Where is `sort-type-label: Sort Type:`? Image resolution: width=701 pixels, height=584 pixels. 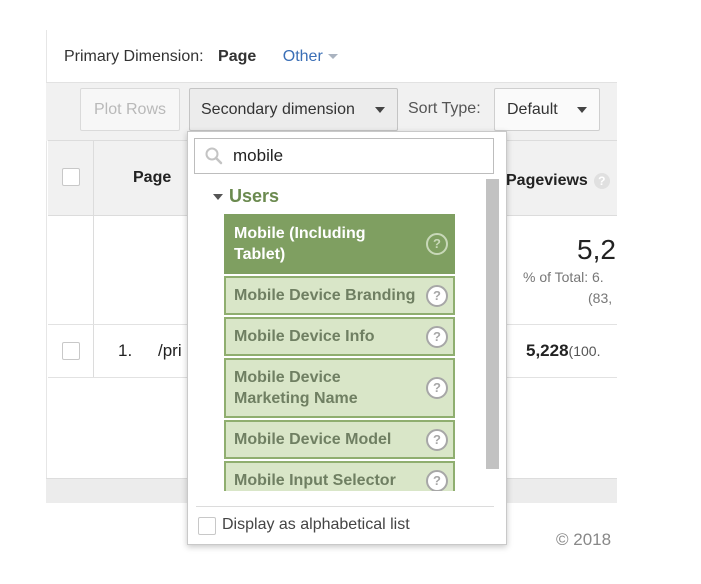
sort-type-label: Sort Type: is located at coordinates (444, 108).